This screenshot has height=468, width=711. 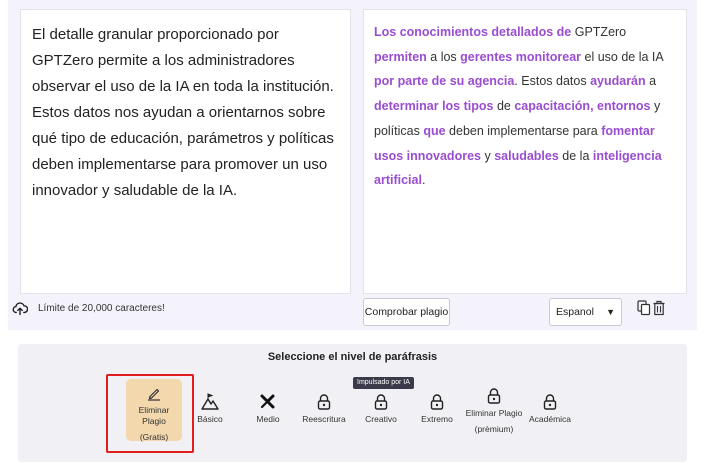 I want to click on changed-phrase: gerentes monitorear, so click(x=521, y=56).